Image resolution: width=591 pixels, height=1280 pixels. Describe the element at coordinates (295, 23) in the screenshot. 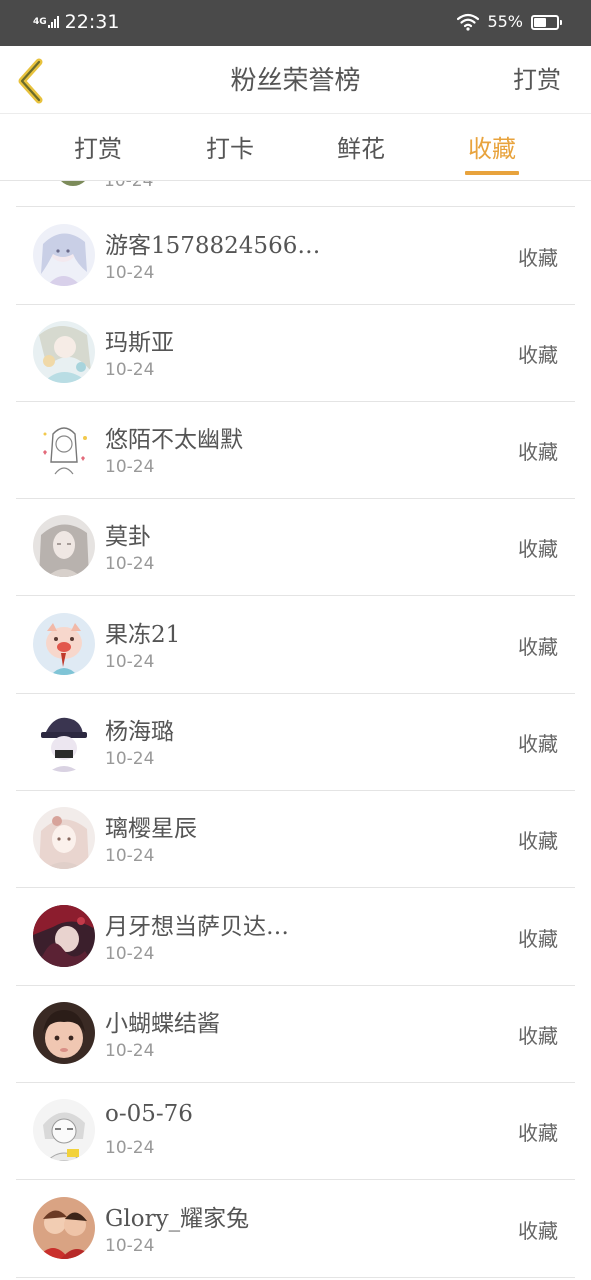

I see `status-bar: 4G 22:31 55%` at that location.